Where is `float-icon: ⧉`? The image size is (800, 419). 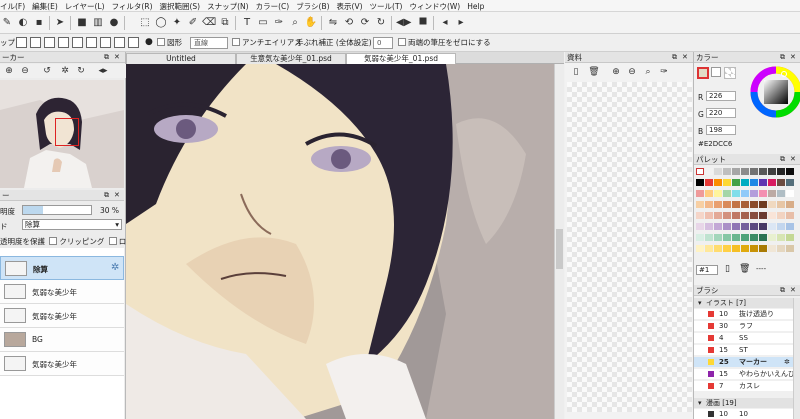
float-icon: ⧉ is located at coordinates (782, 159).